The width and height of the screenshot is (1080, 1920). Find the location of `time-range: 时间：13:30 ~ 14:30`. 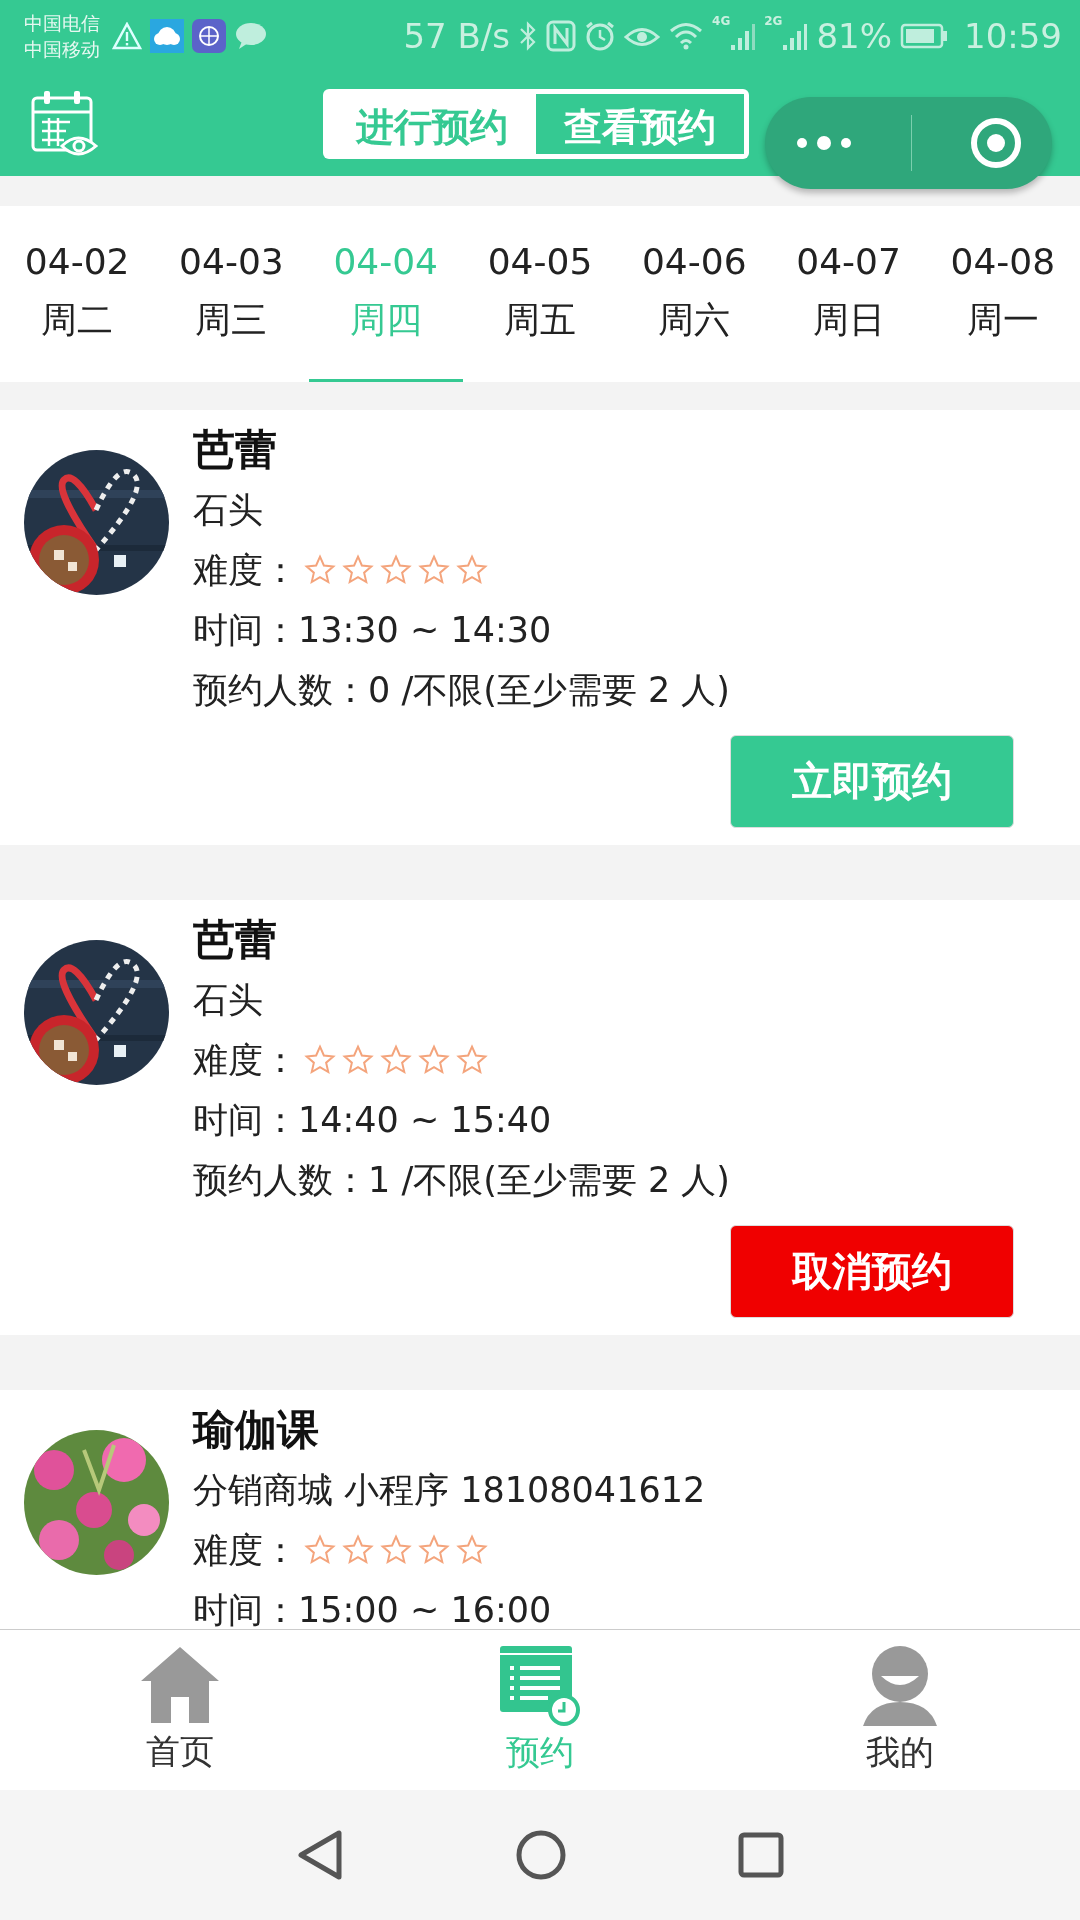

time-range: 时间：13:30 ~ 14:30 is located at coordinates (373, 630).